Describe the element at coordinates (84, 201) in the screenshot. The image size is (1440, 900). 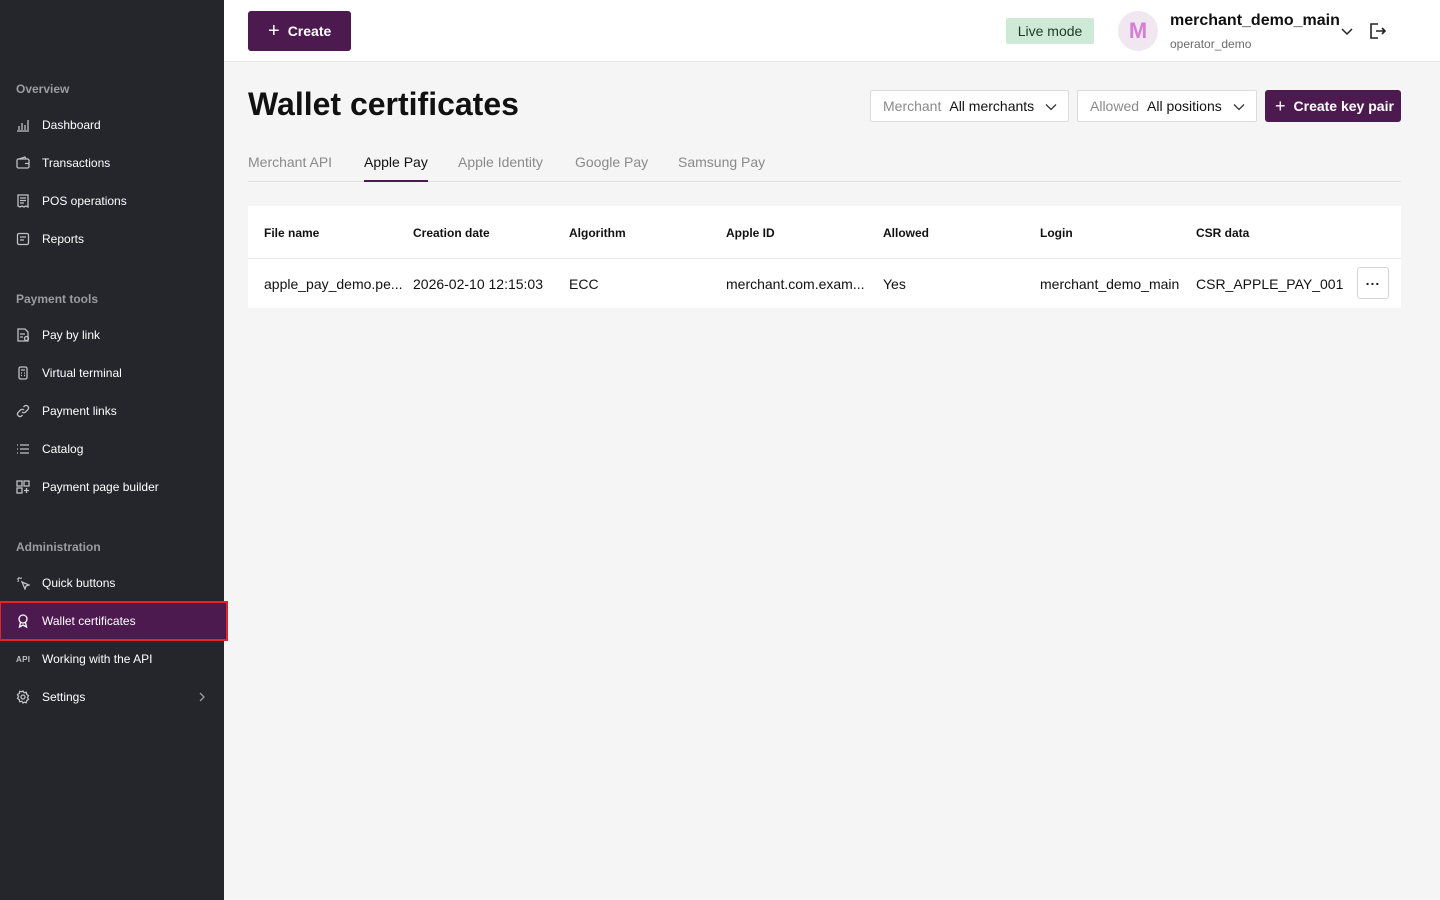
I see `sidebar-item-label: POS operations` at that location.